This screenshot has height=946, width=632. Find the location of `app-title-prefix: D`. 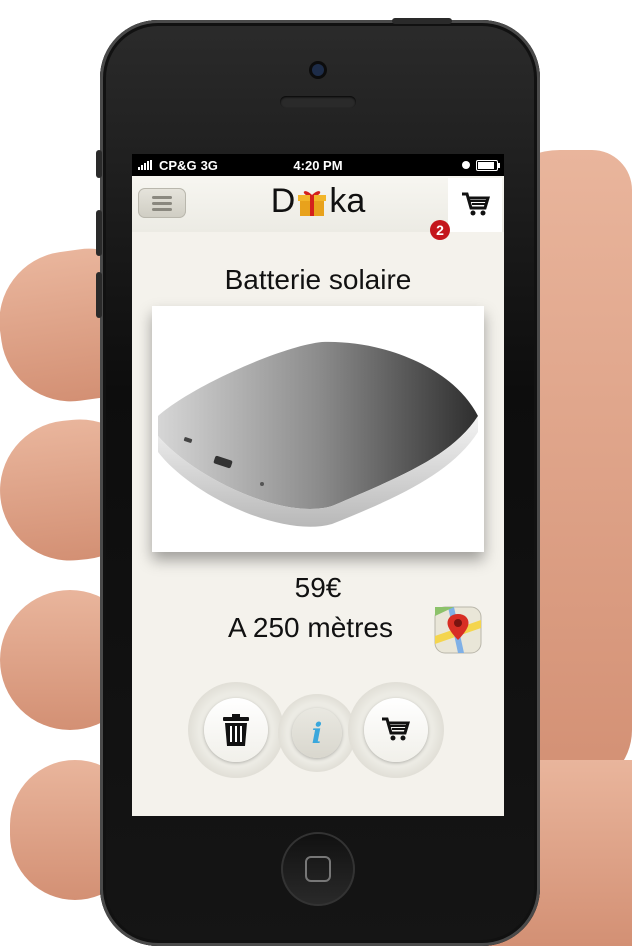

app-title-prefix: D is located at coordinates (283, 201).